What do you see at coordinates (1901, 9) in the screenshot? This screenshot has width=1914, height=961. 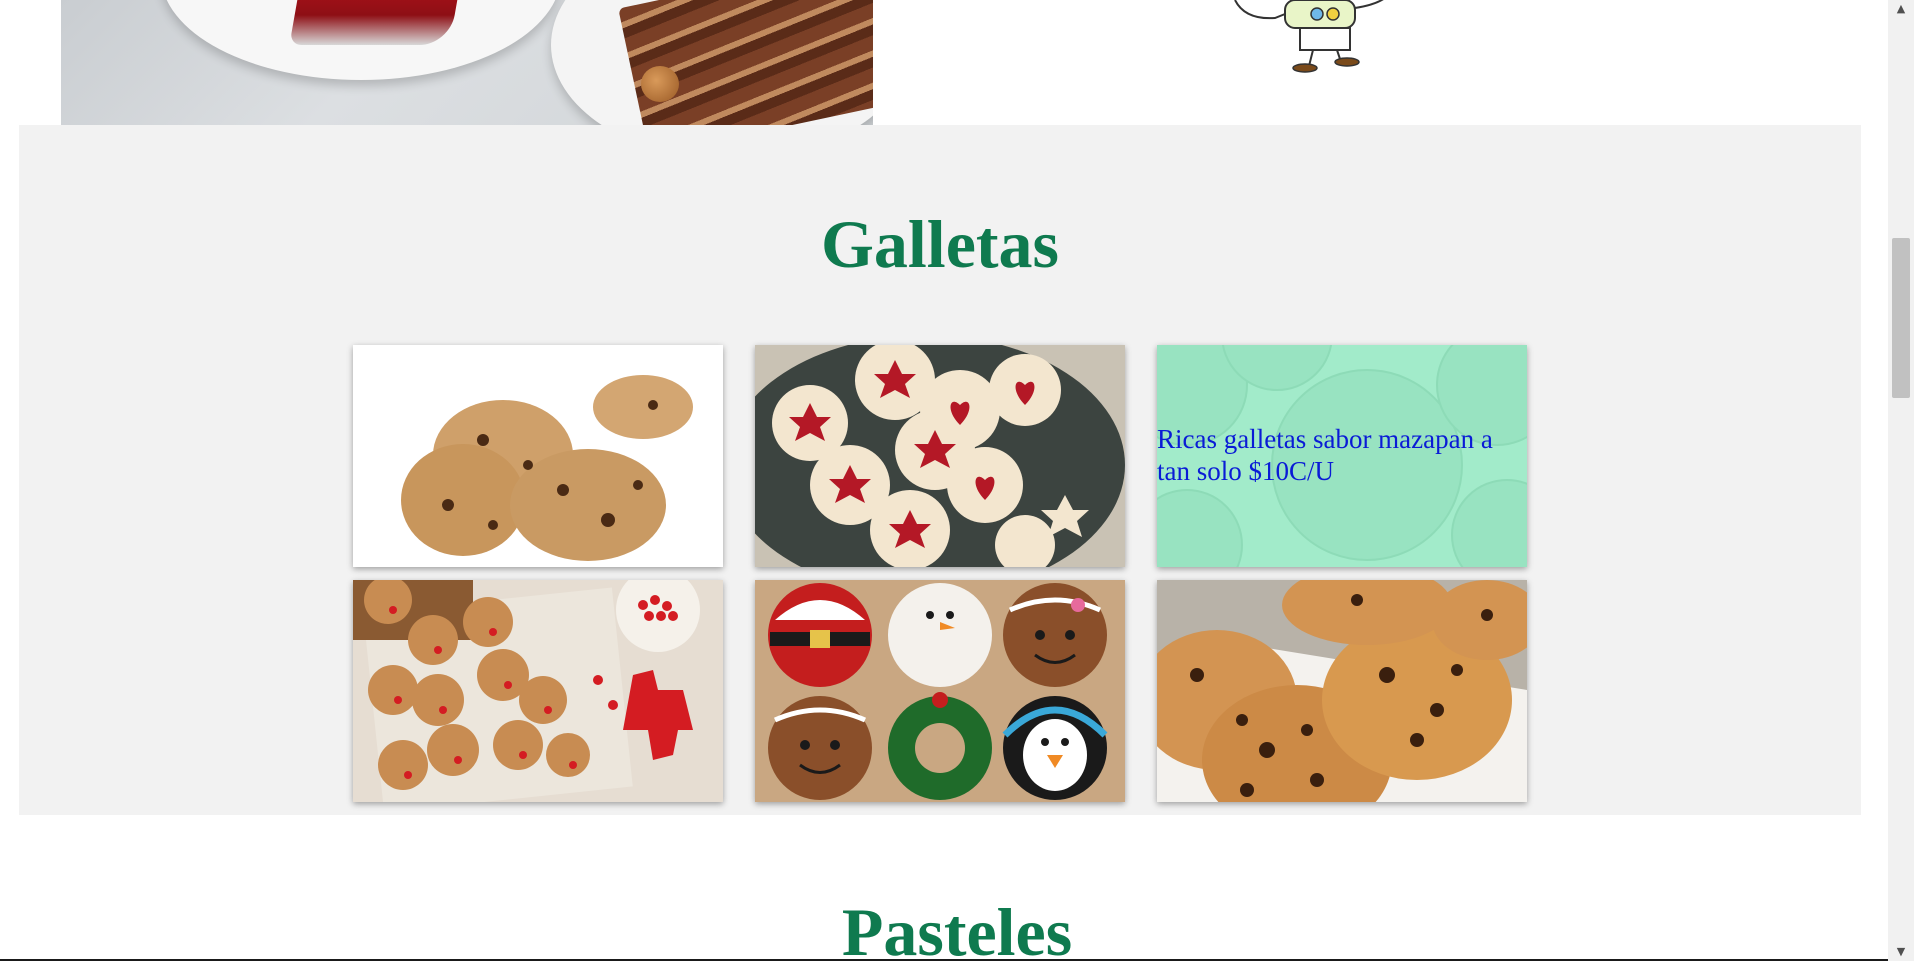 I see `scroll-up-arrow-icon: ▲` at bounding box center [1901, 9].